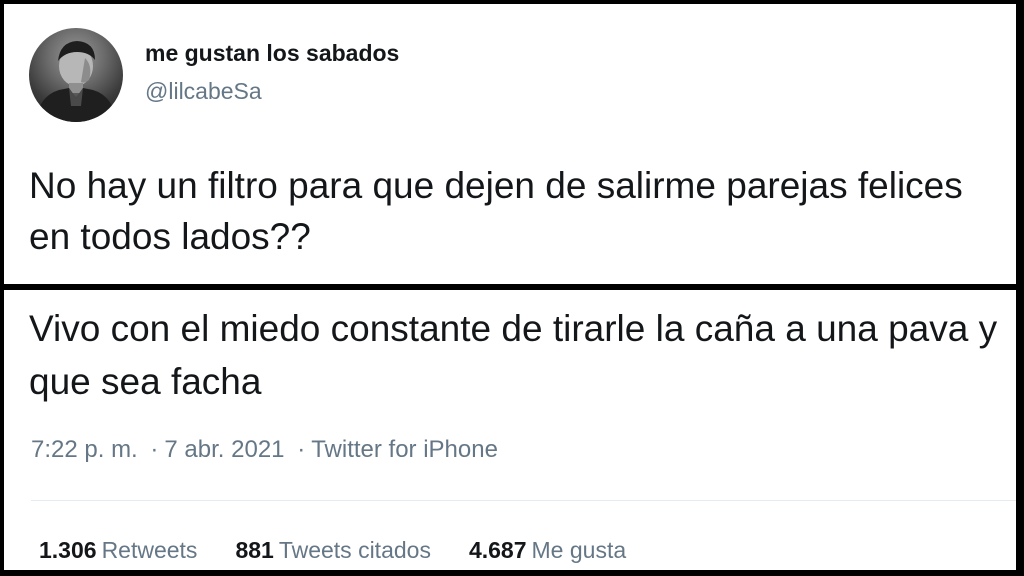 This screenshot has width=1024, height=576. I want to click on retweets-stat: 1.306 Retweets, so click(118, 550).